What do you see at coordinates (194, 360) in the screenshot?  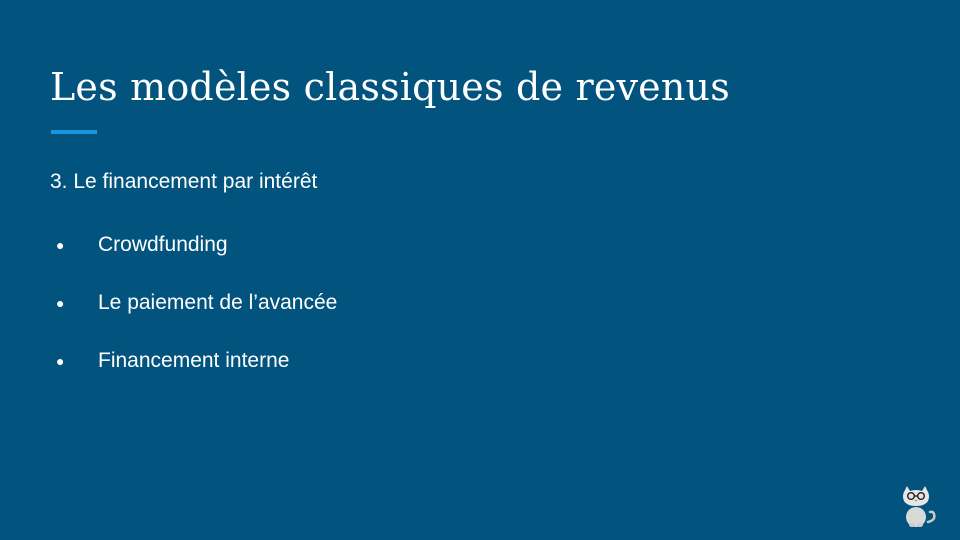 I see `bullet-text: Financement interne` at bounding box center [194, 360].